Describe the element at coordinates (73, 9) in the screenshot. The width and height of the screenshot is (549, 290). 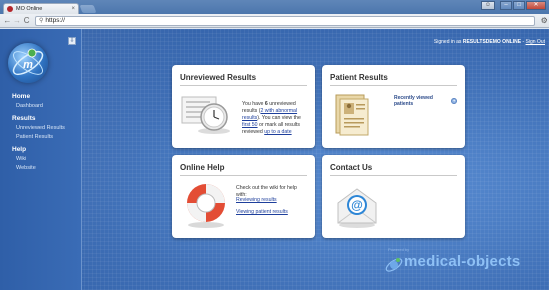
I see `tab-close-icon: ×` at that location.